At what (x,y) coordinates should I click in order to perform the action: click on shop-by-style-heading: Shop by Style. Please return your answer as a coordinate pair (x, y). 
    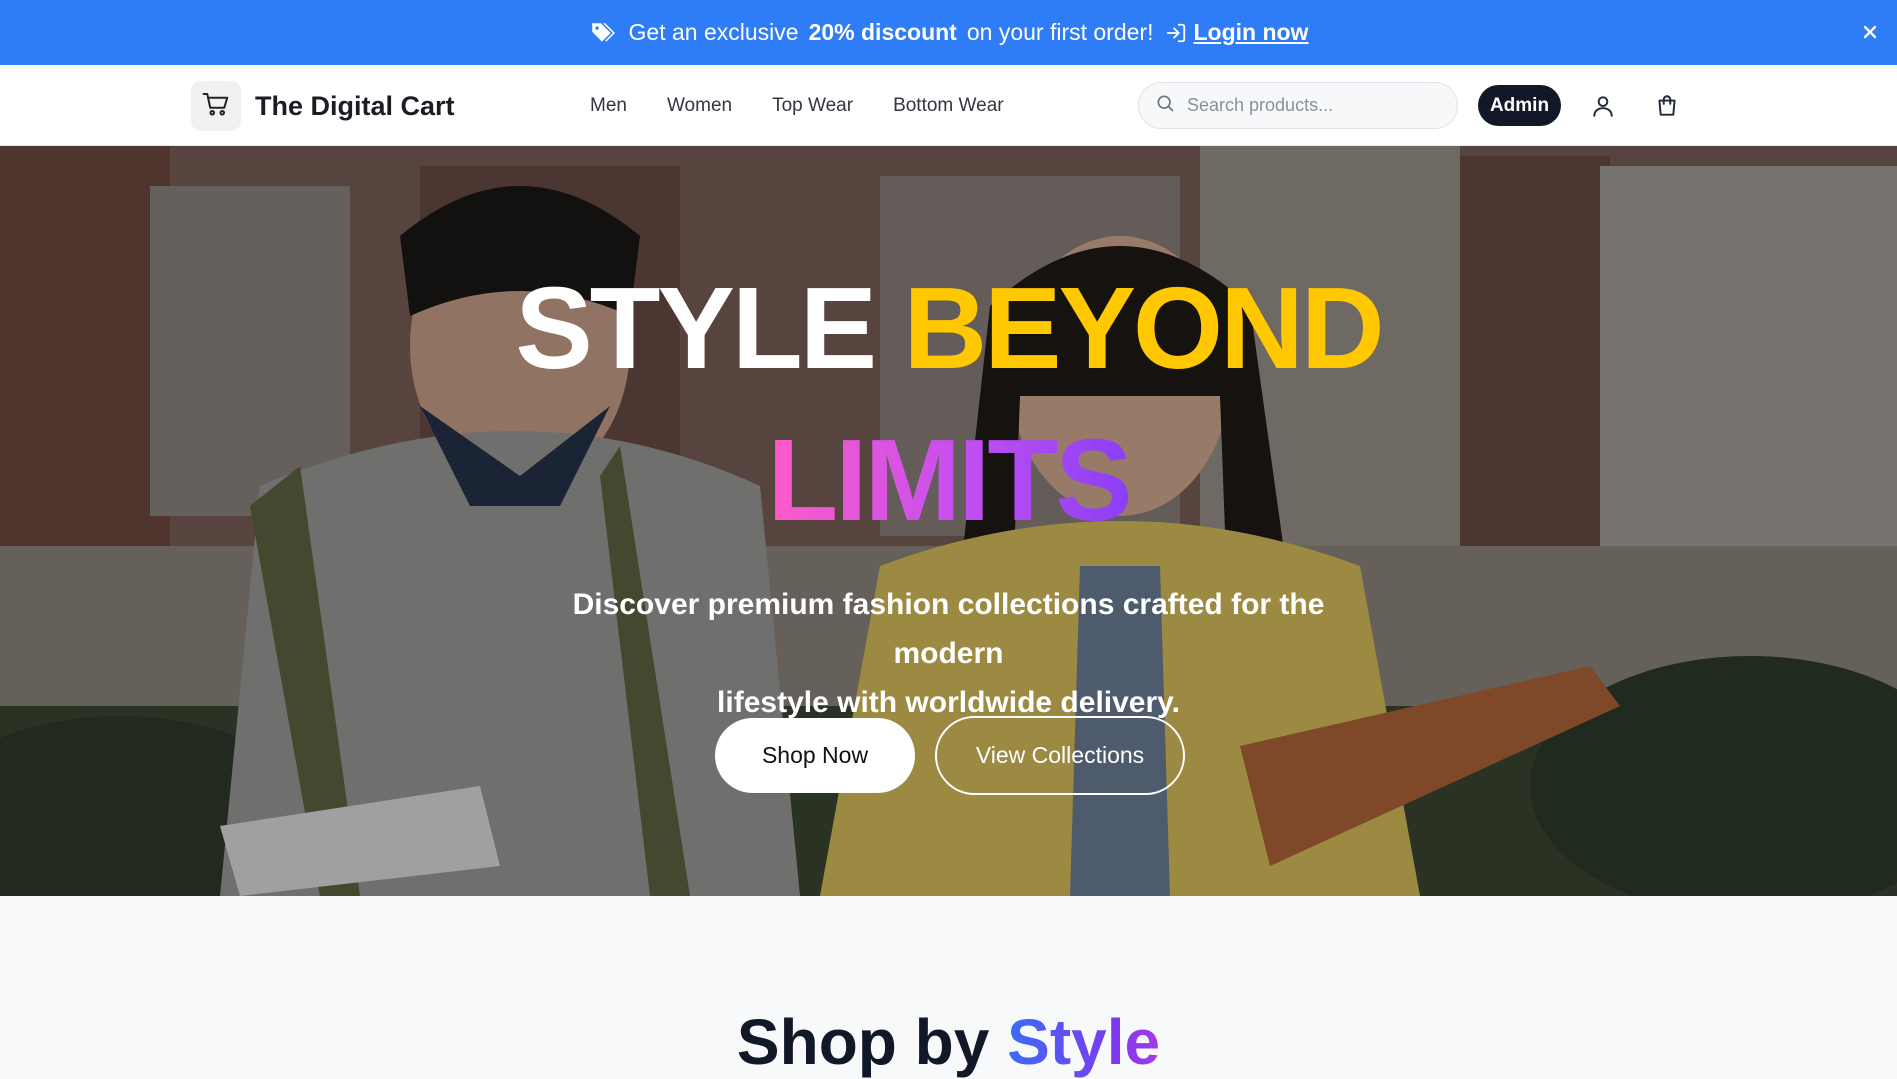
    Looking at the image, I should click on (948, 1042).